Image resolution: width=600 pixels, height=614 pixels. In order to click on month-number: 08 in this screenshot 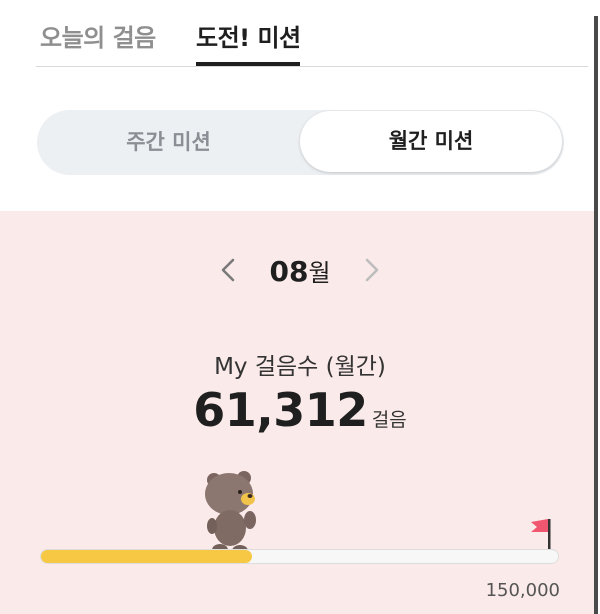, I will do `click(289, 271)`.